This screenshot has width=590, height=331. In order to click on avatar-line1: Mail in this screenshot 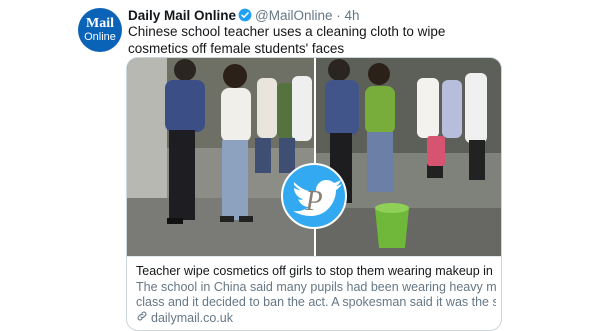, I will do `click(100, 23)`.